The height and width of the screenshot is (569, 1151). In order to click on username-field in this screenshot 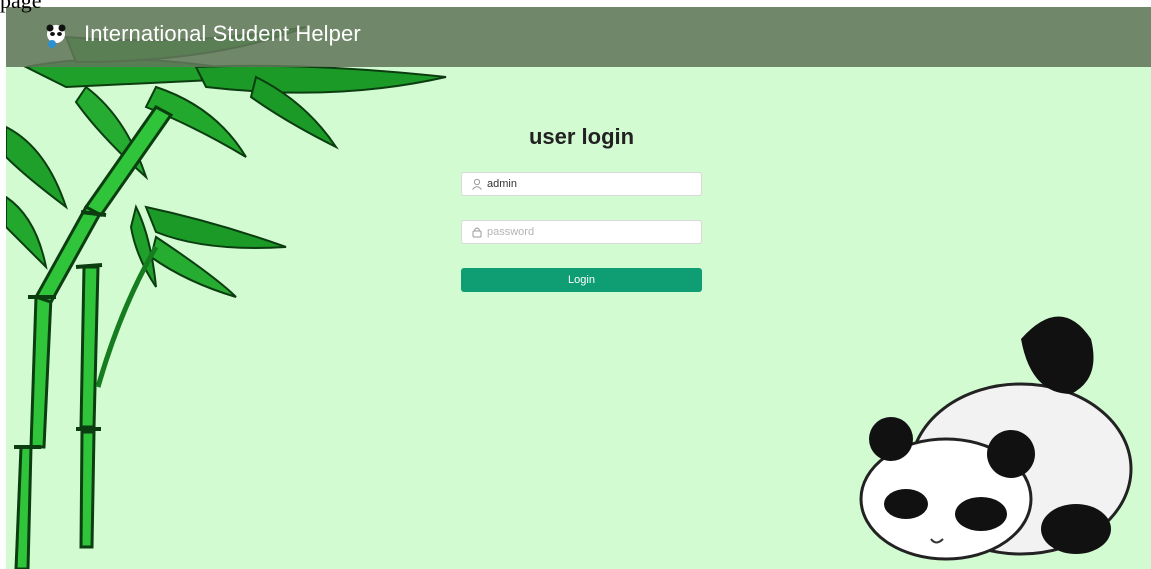, I will do `click(581, 184)`.